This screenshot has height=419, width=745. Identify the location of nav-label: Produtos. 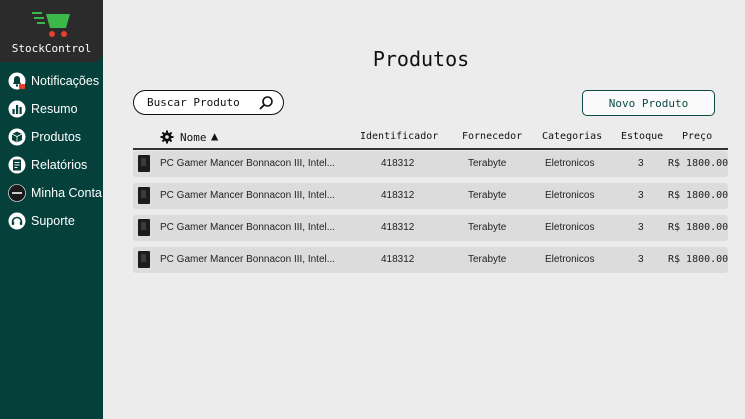
(56, 137).